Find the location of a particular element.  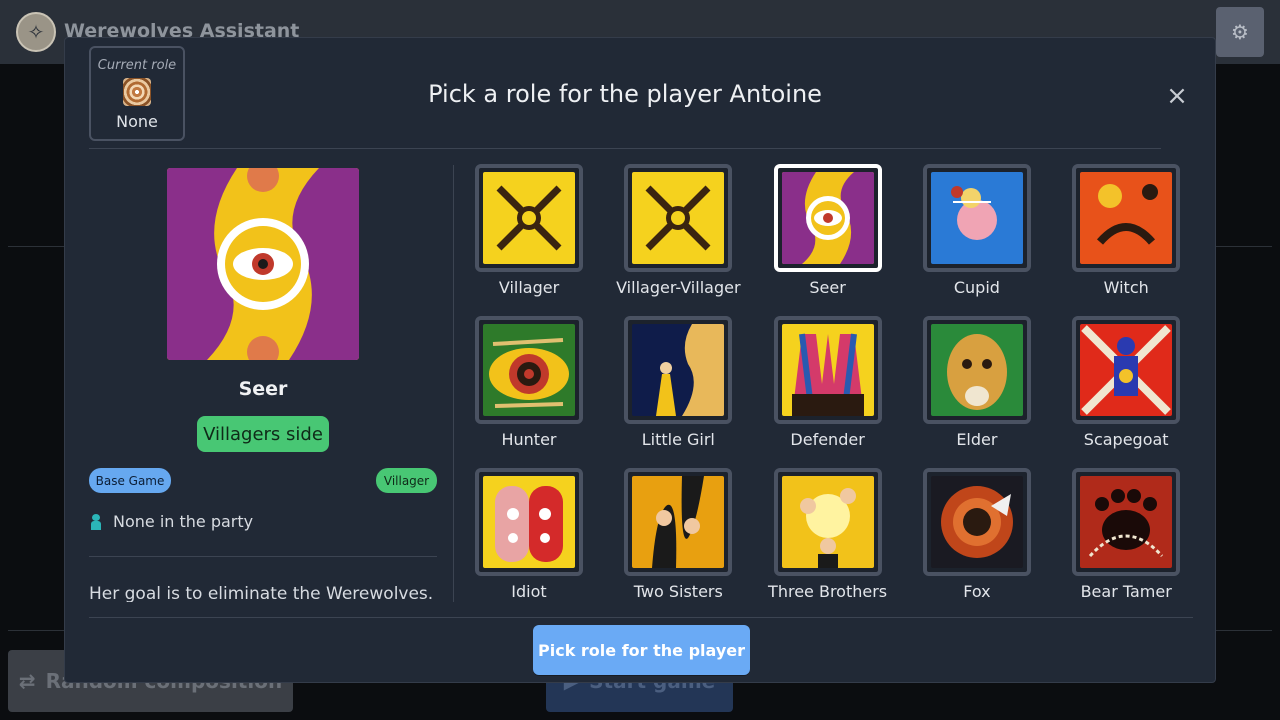

role-tile-two-sisters: Two Sisters is located at coordinates (681, 542).